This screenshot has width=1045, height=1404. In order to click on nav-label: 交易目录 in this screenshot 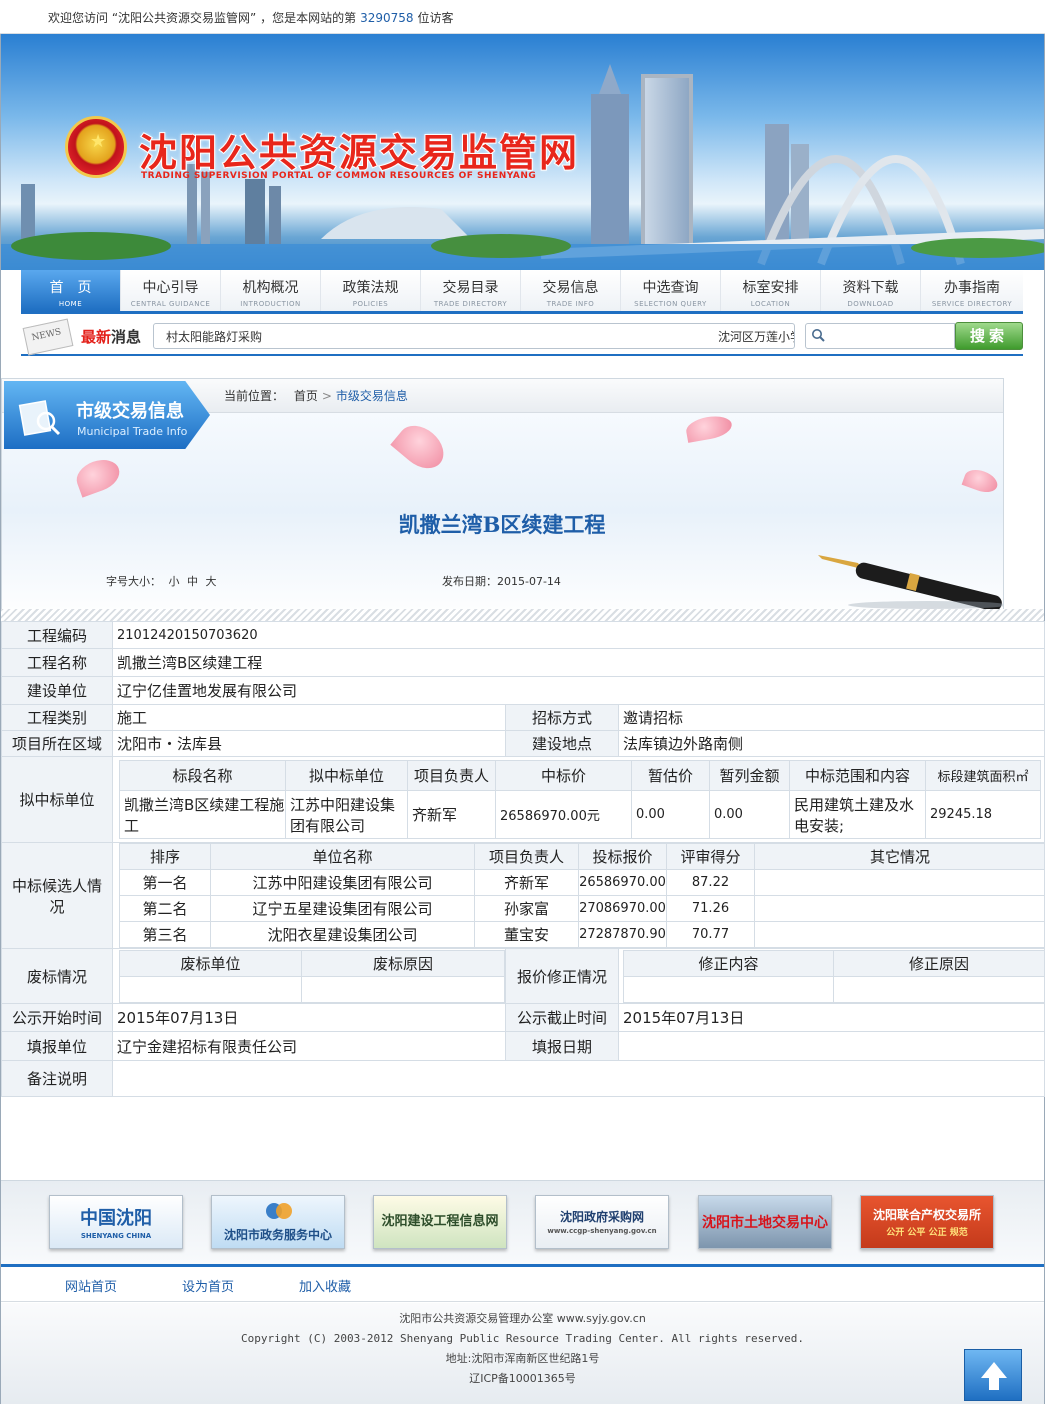, I will do `click(470, 288)`.